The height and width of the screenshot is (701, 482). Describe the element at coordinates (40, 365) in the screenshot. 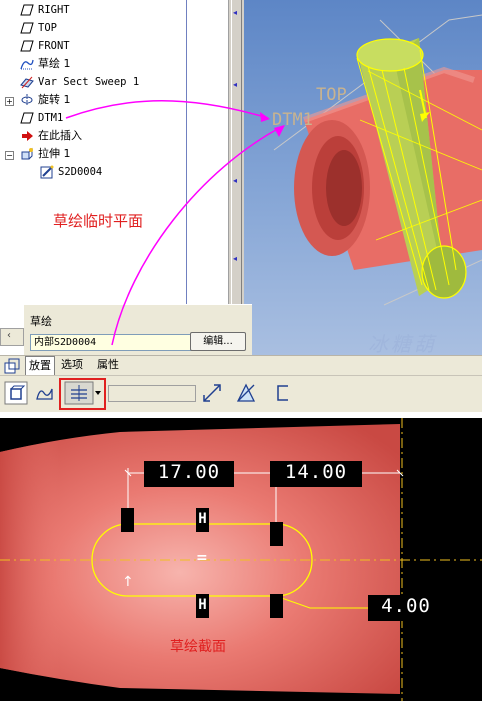

I see `tab-placement: 放置` at that location.